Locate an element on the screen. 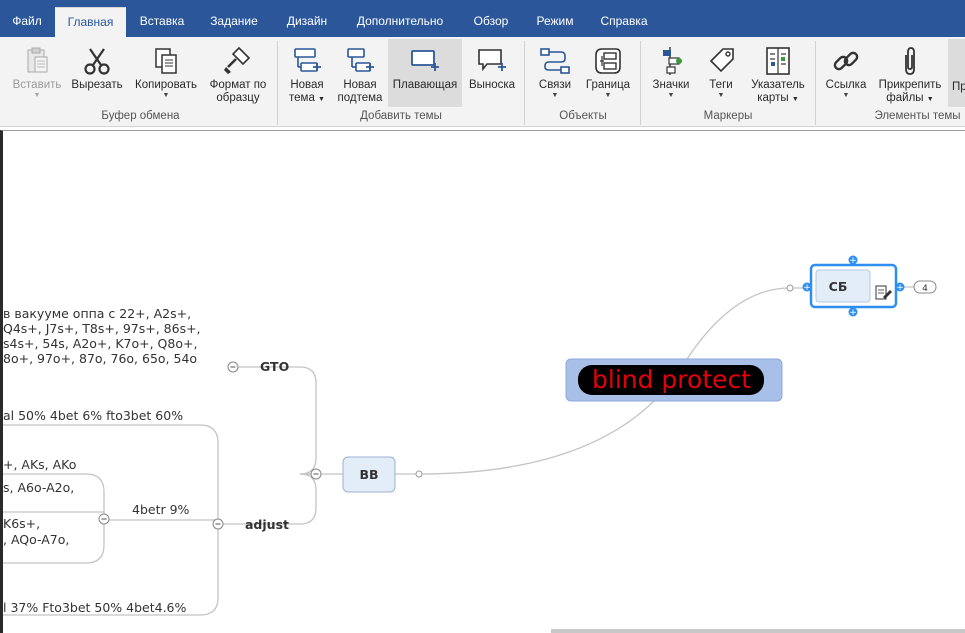  new-topic-label-1: Новая is located at coordinates (307, 85).